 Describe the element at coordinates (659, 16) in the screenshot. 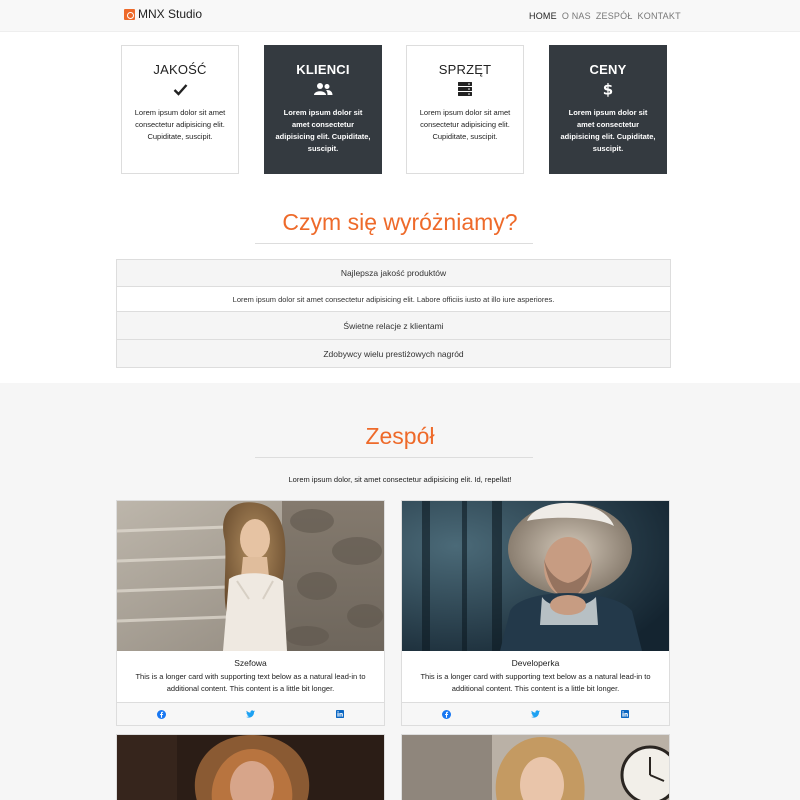

I see `nav-kontakt: KONTAKT` at that location.